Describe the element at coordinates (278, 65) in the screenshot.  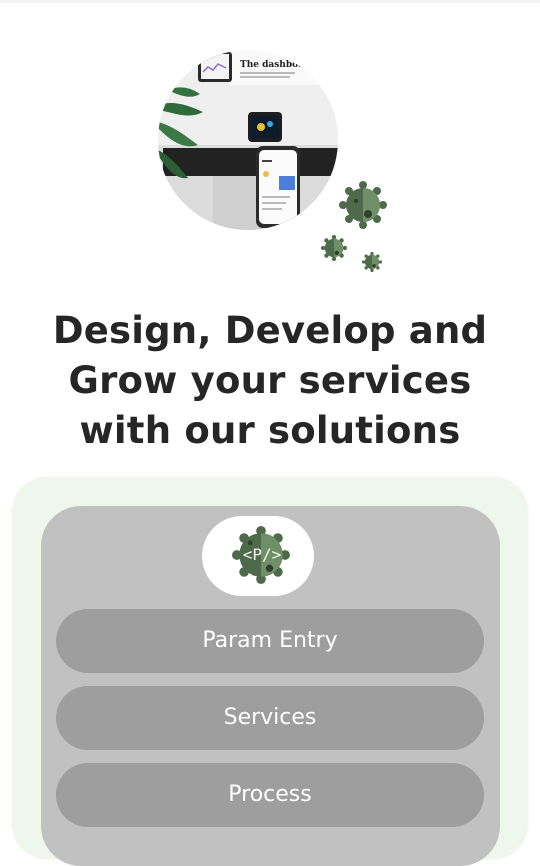
I see `monitor-screen-title: The dashboard` at that location.